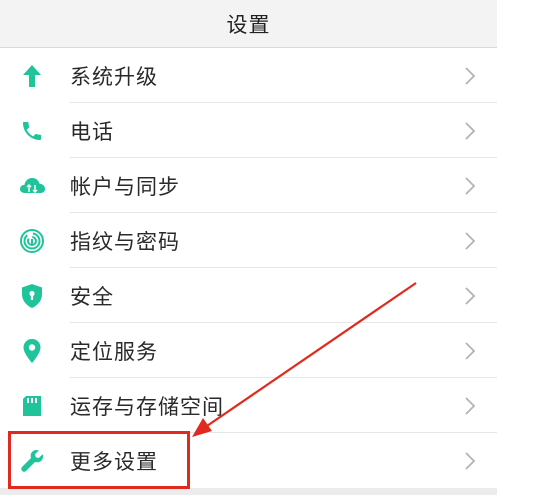  Describe the element at coordinates (32, 406) in the screenshot. I see `sd-card-icon` at that location.